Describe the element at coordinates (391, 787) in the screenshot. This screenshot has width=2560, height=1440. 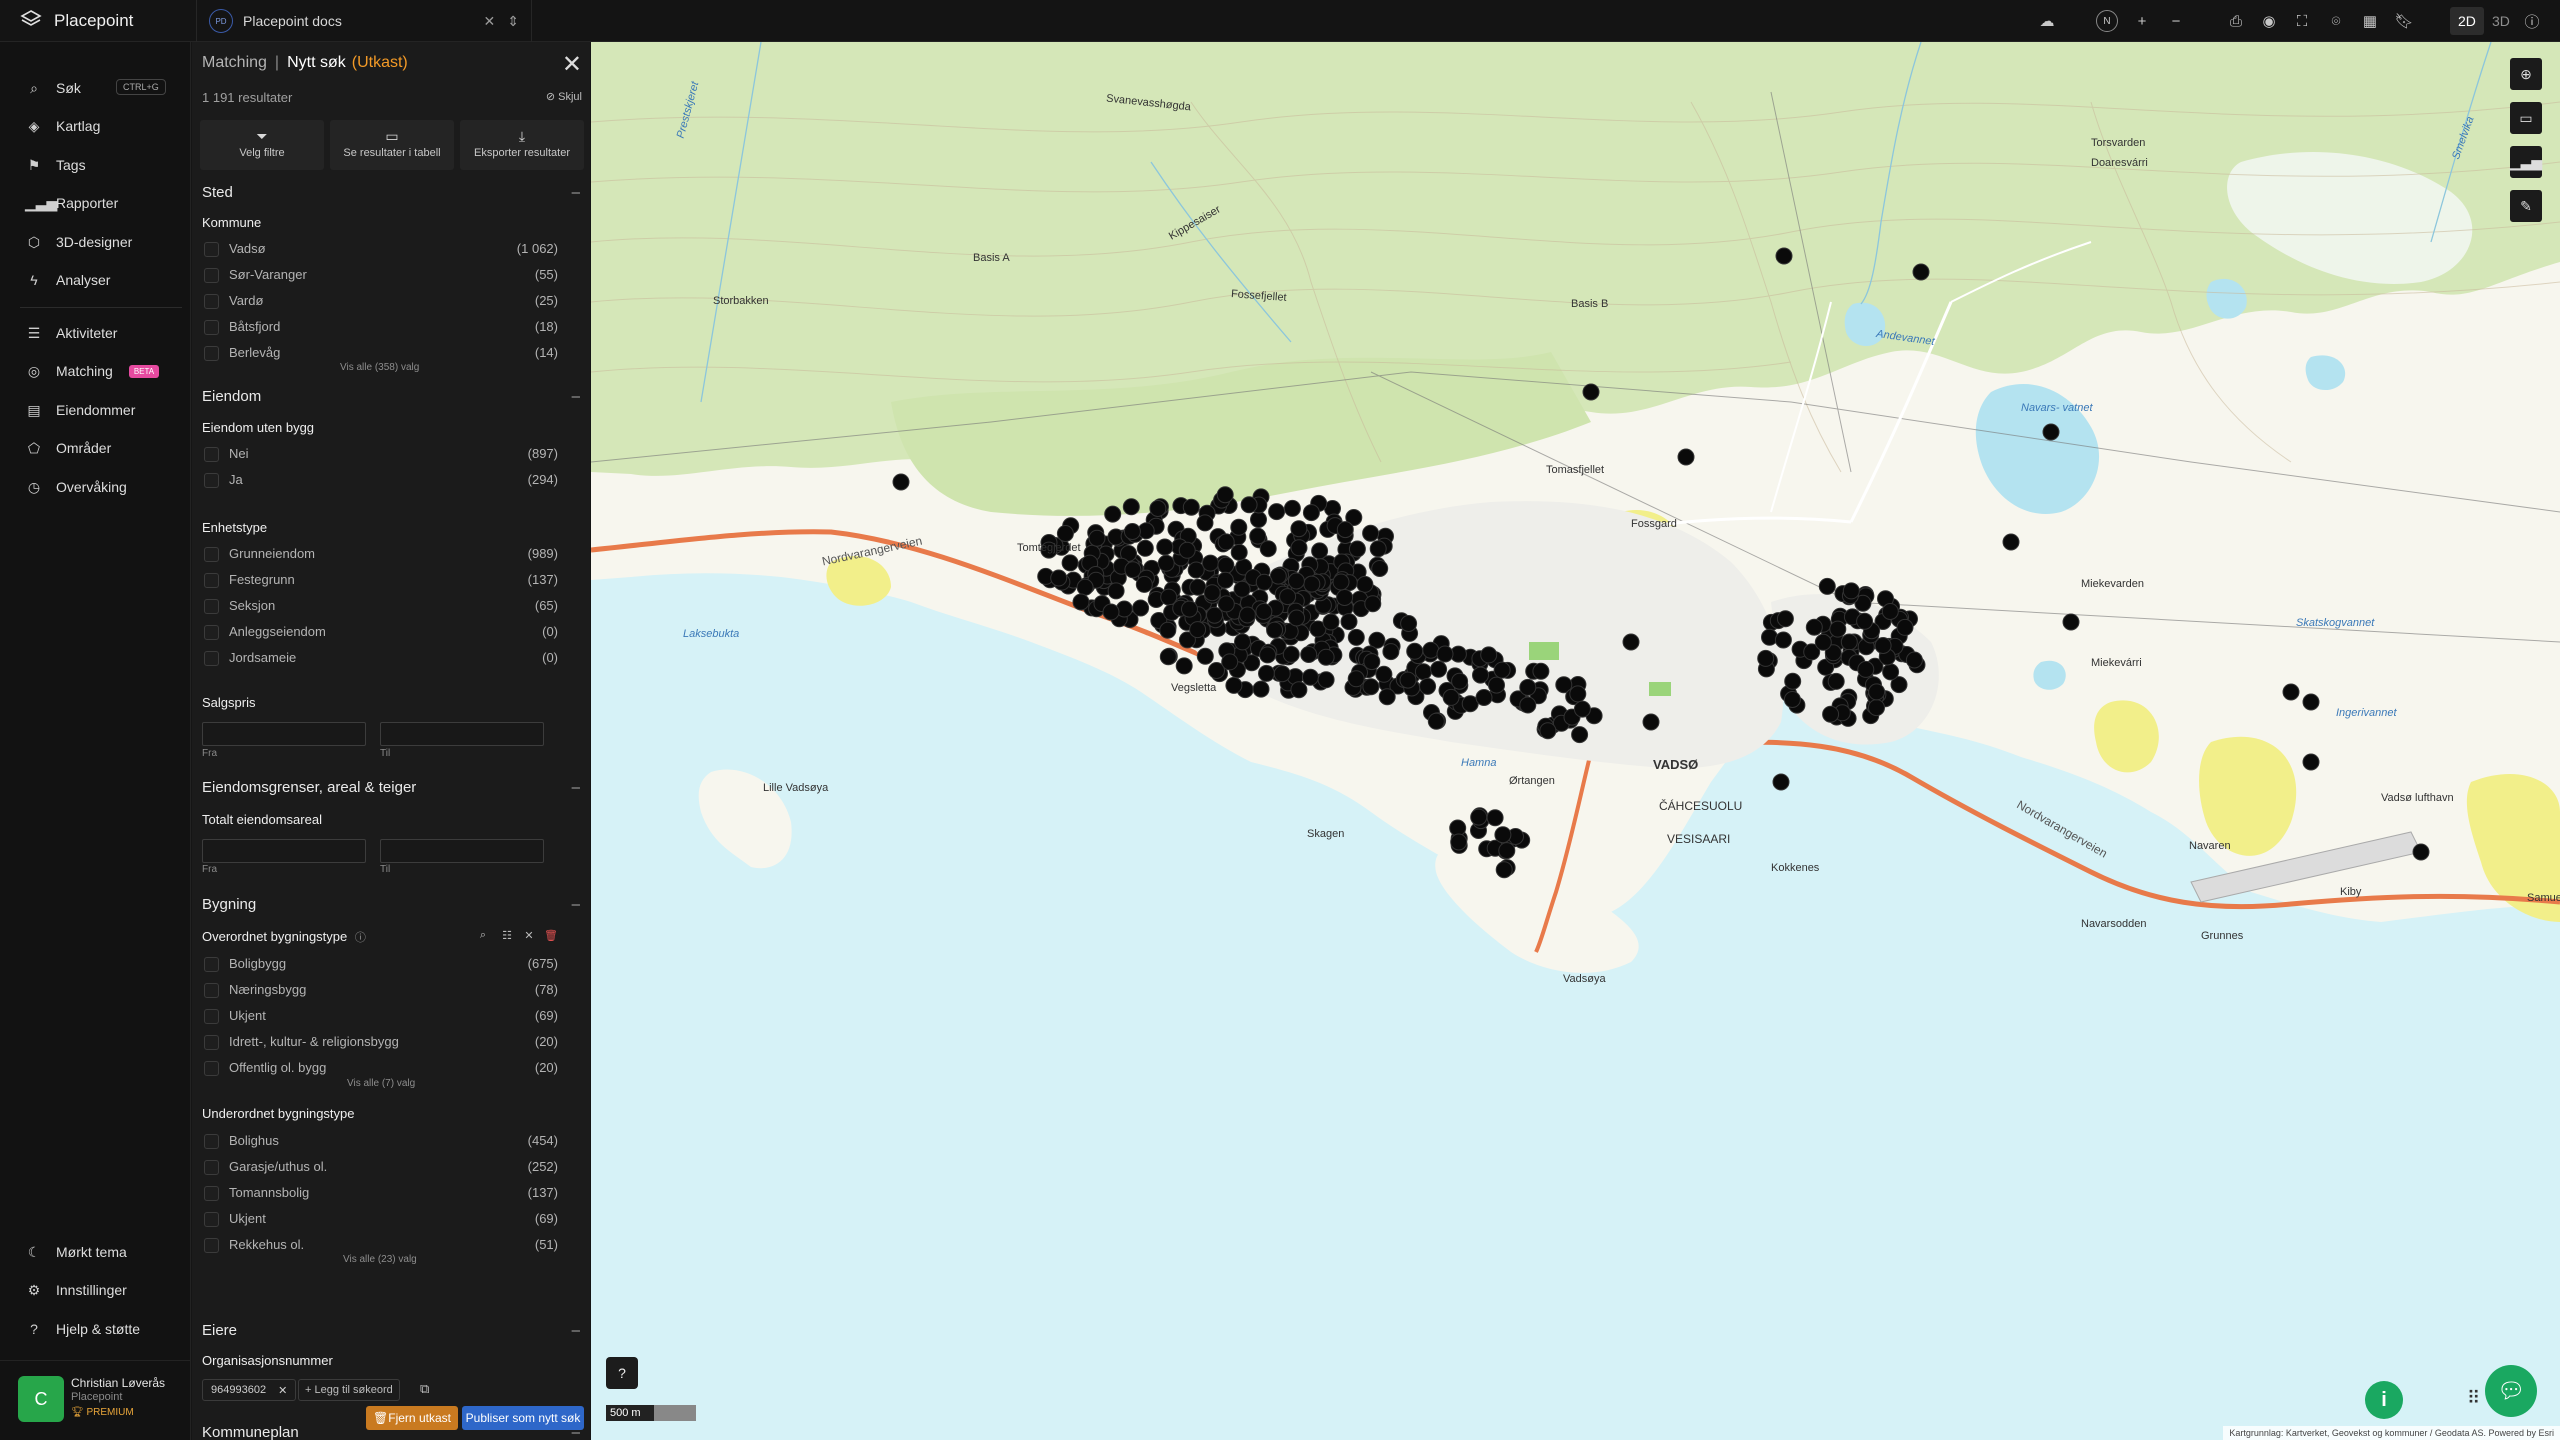
I see `section-eiendomsgrenser: Eiendomsgrenser, areal & teiger –` at that location.